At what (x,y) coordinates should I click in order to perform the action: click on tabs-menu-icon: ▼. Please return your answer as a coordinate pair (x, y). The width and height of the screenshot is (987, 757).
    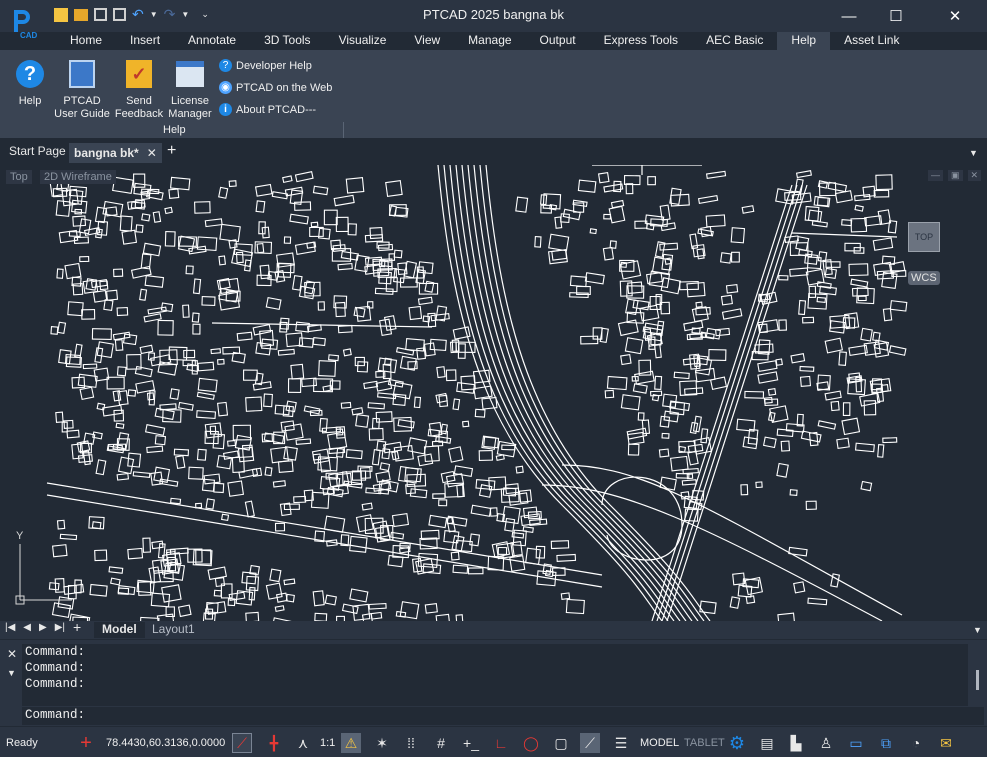
    Looking at the image, I should click on (973, 153).